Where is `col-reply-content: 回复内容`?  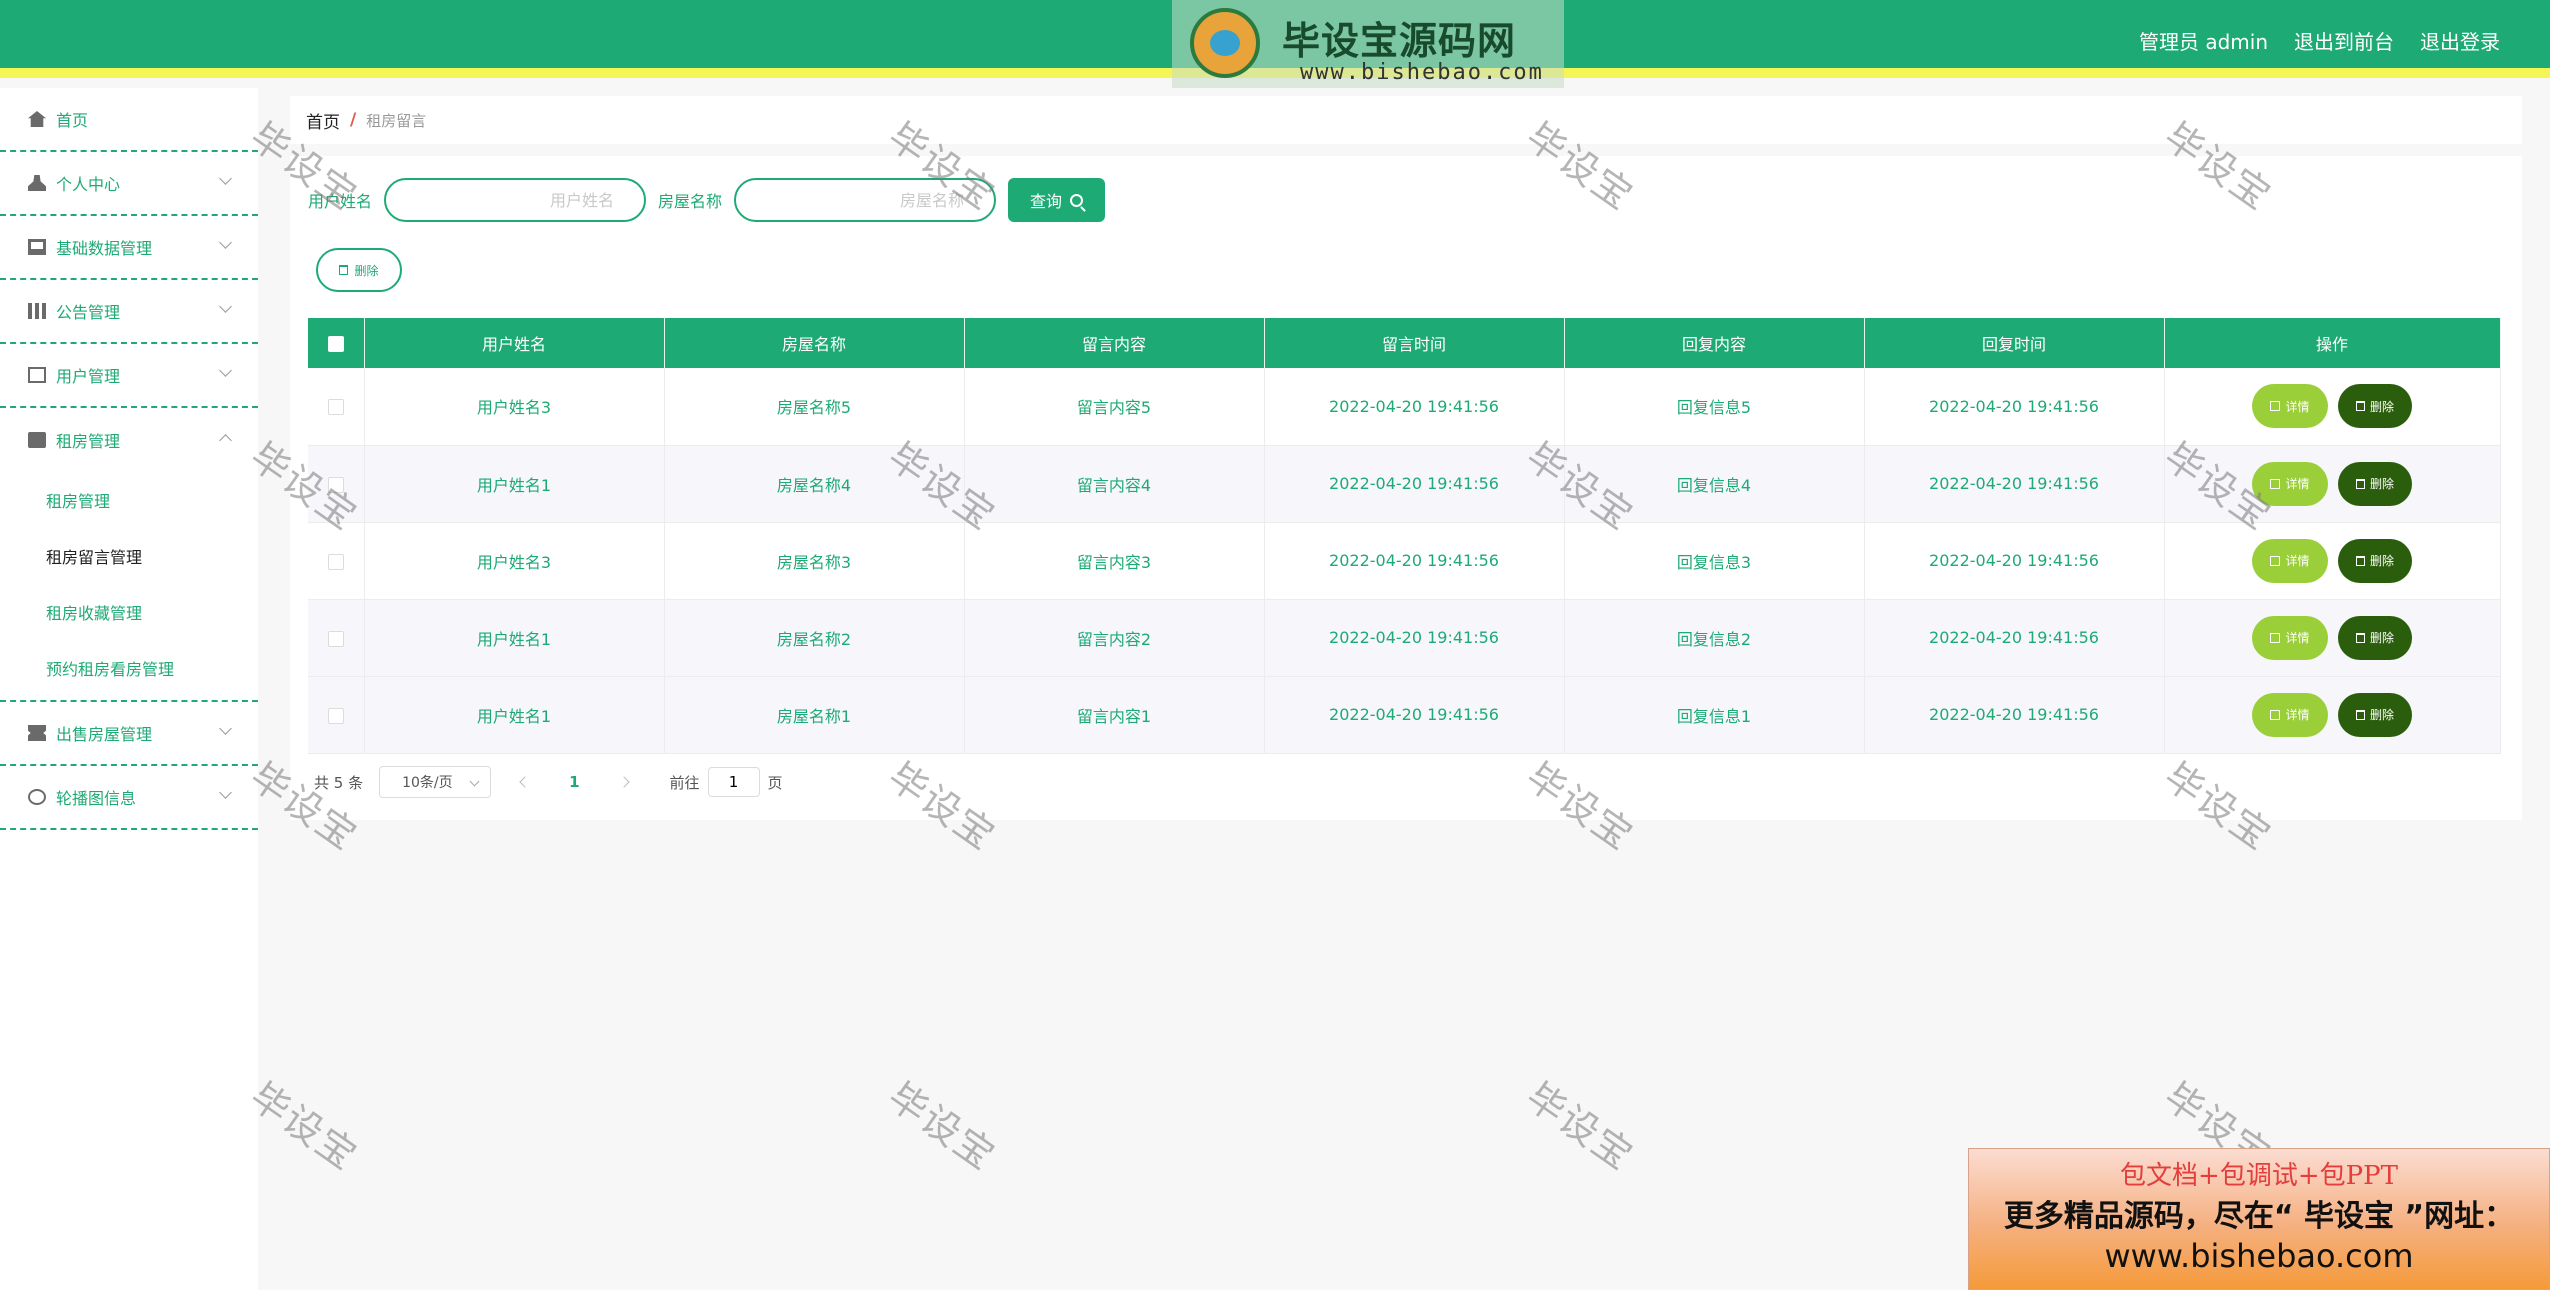
col-reply-content: 回复内容 is located at coordinates (1714, 343).